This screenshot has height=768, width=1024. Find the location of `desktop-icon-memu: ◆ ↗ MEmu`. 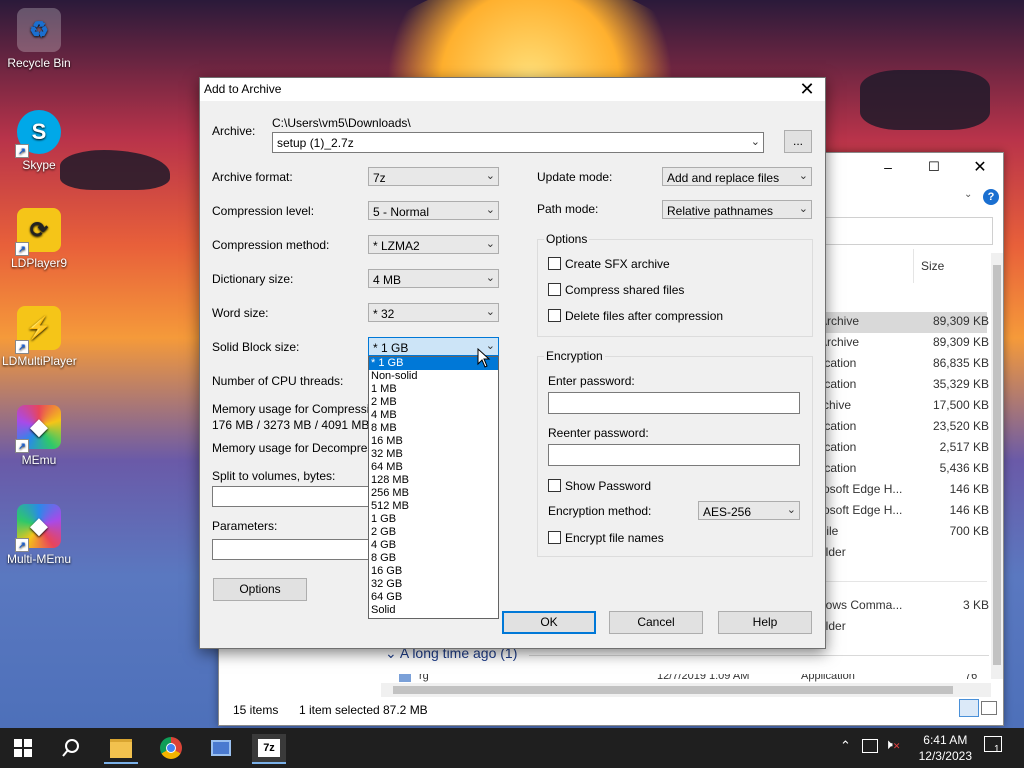

desktop-icon-memu: ◆ ↗ MEmu is located at coordinates (39, 436).